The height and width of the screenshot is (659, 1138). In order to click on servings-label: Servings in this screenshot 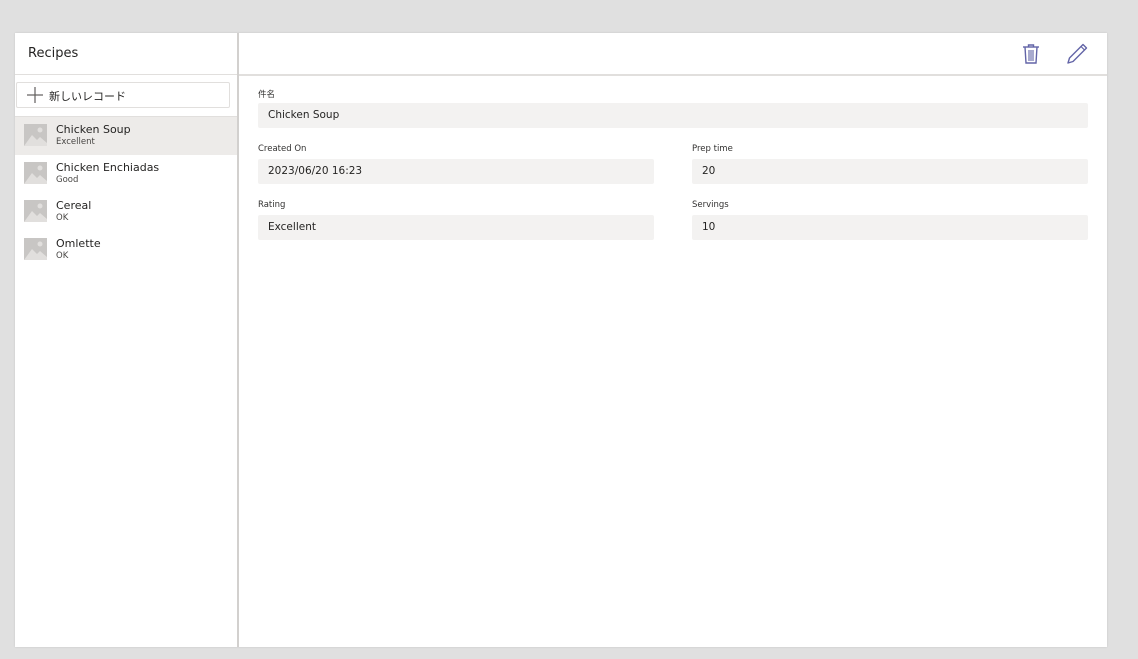, I will do `click(710, 205)`.